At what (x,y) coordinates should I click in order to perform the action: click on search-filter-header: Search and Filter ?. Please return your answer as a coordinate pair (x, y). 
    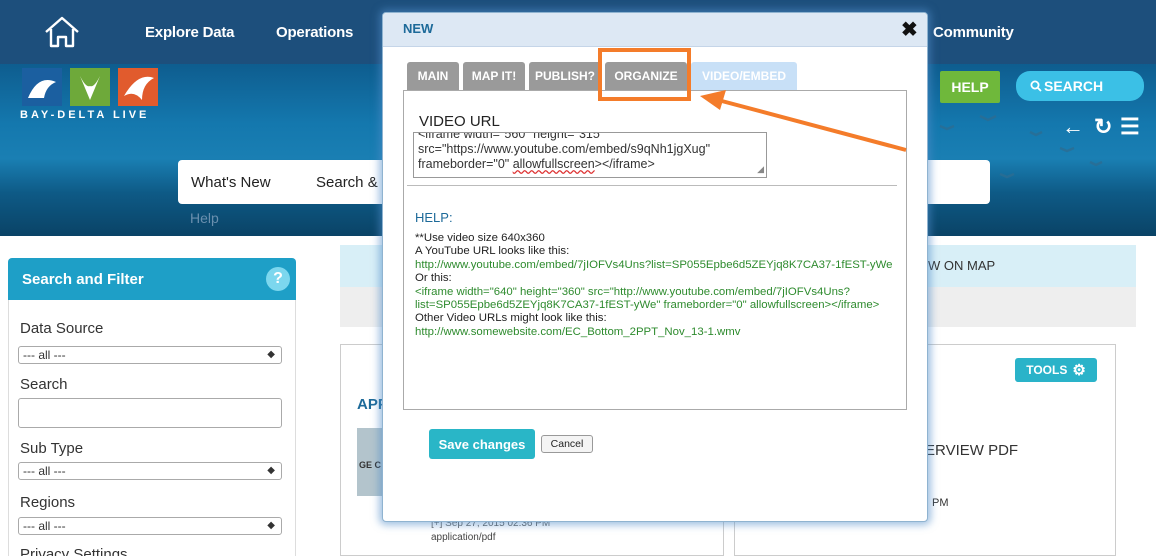
    Looking at the image, I should click on (152, 279).